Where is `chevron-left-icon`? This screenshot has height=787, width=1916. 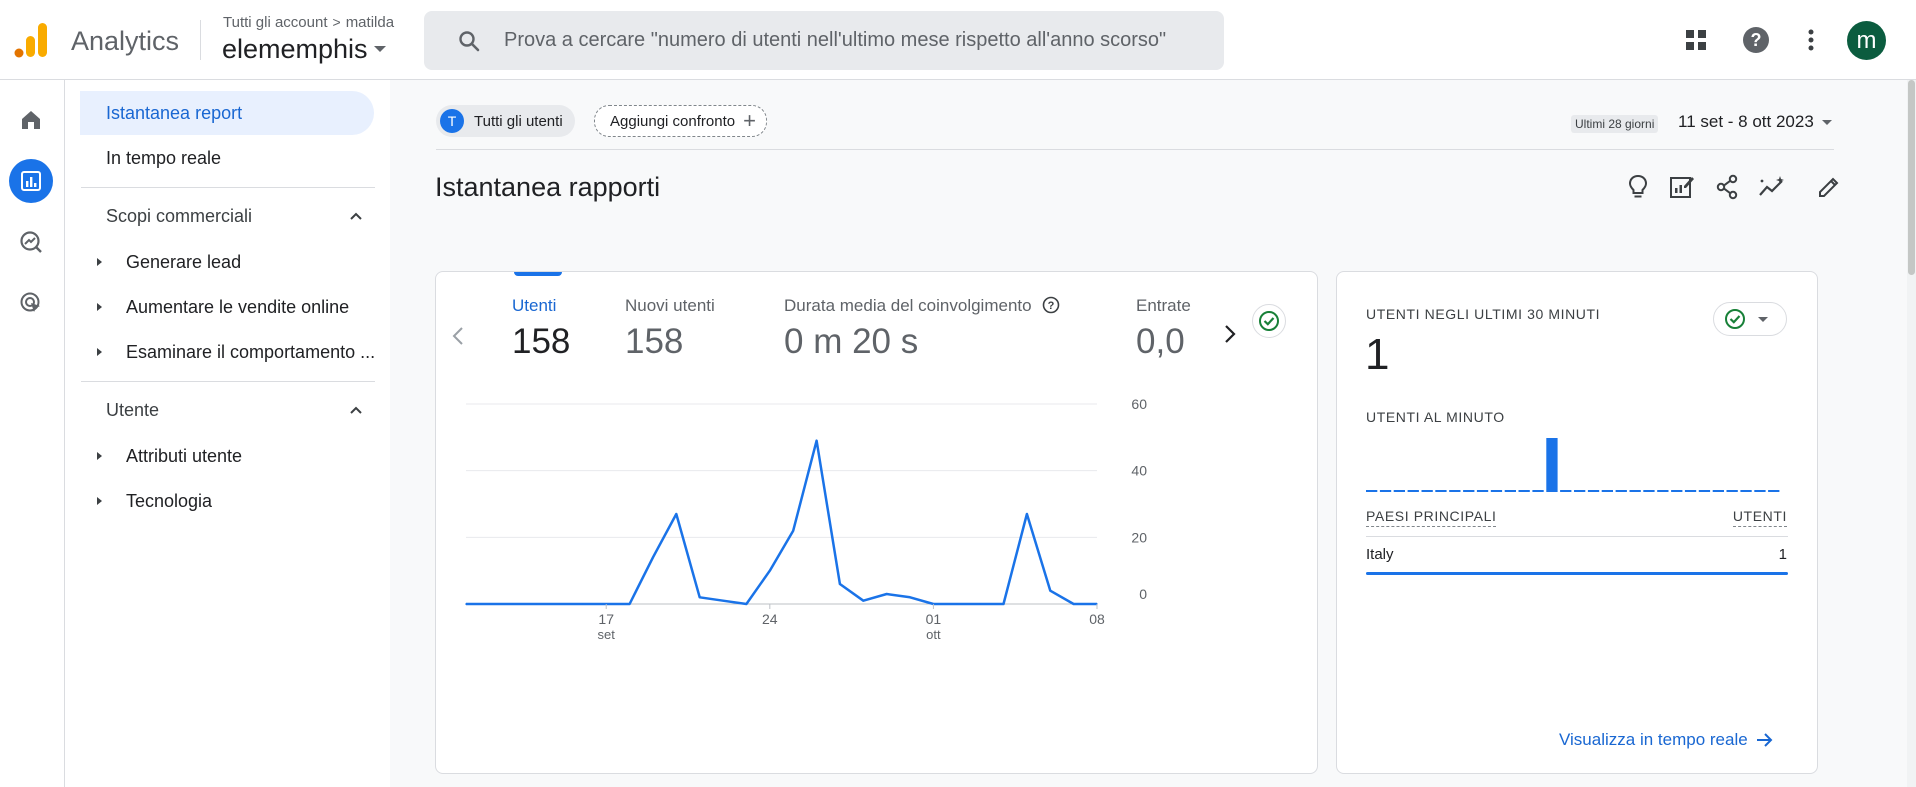 chevron-left-icon is located at coordinates (457, 336).